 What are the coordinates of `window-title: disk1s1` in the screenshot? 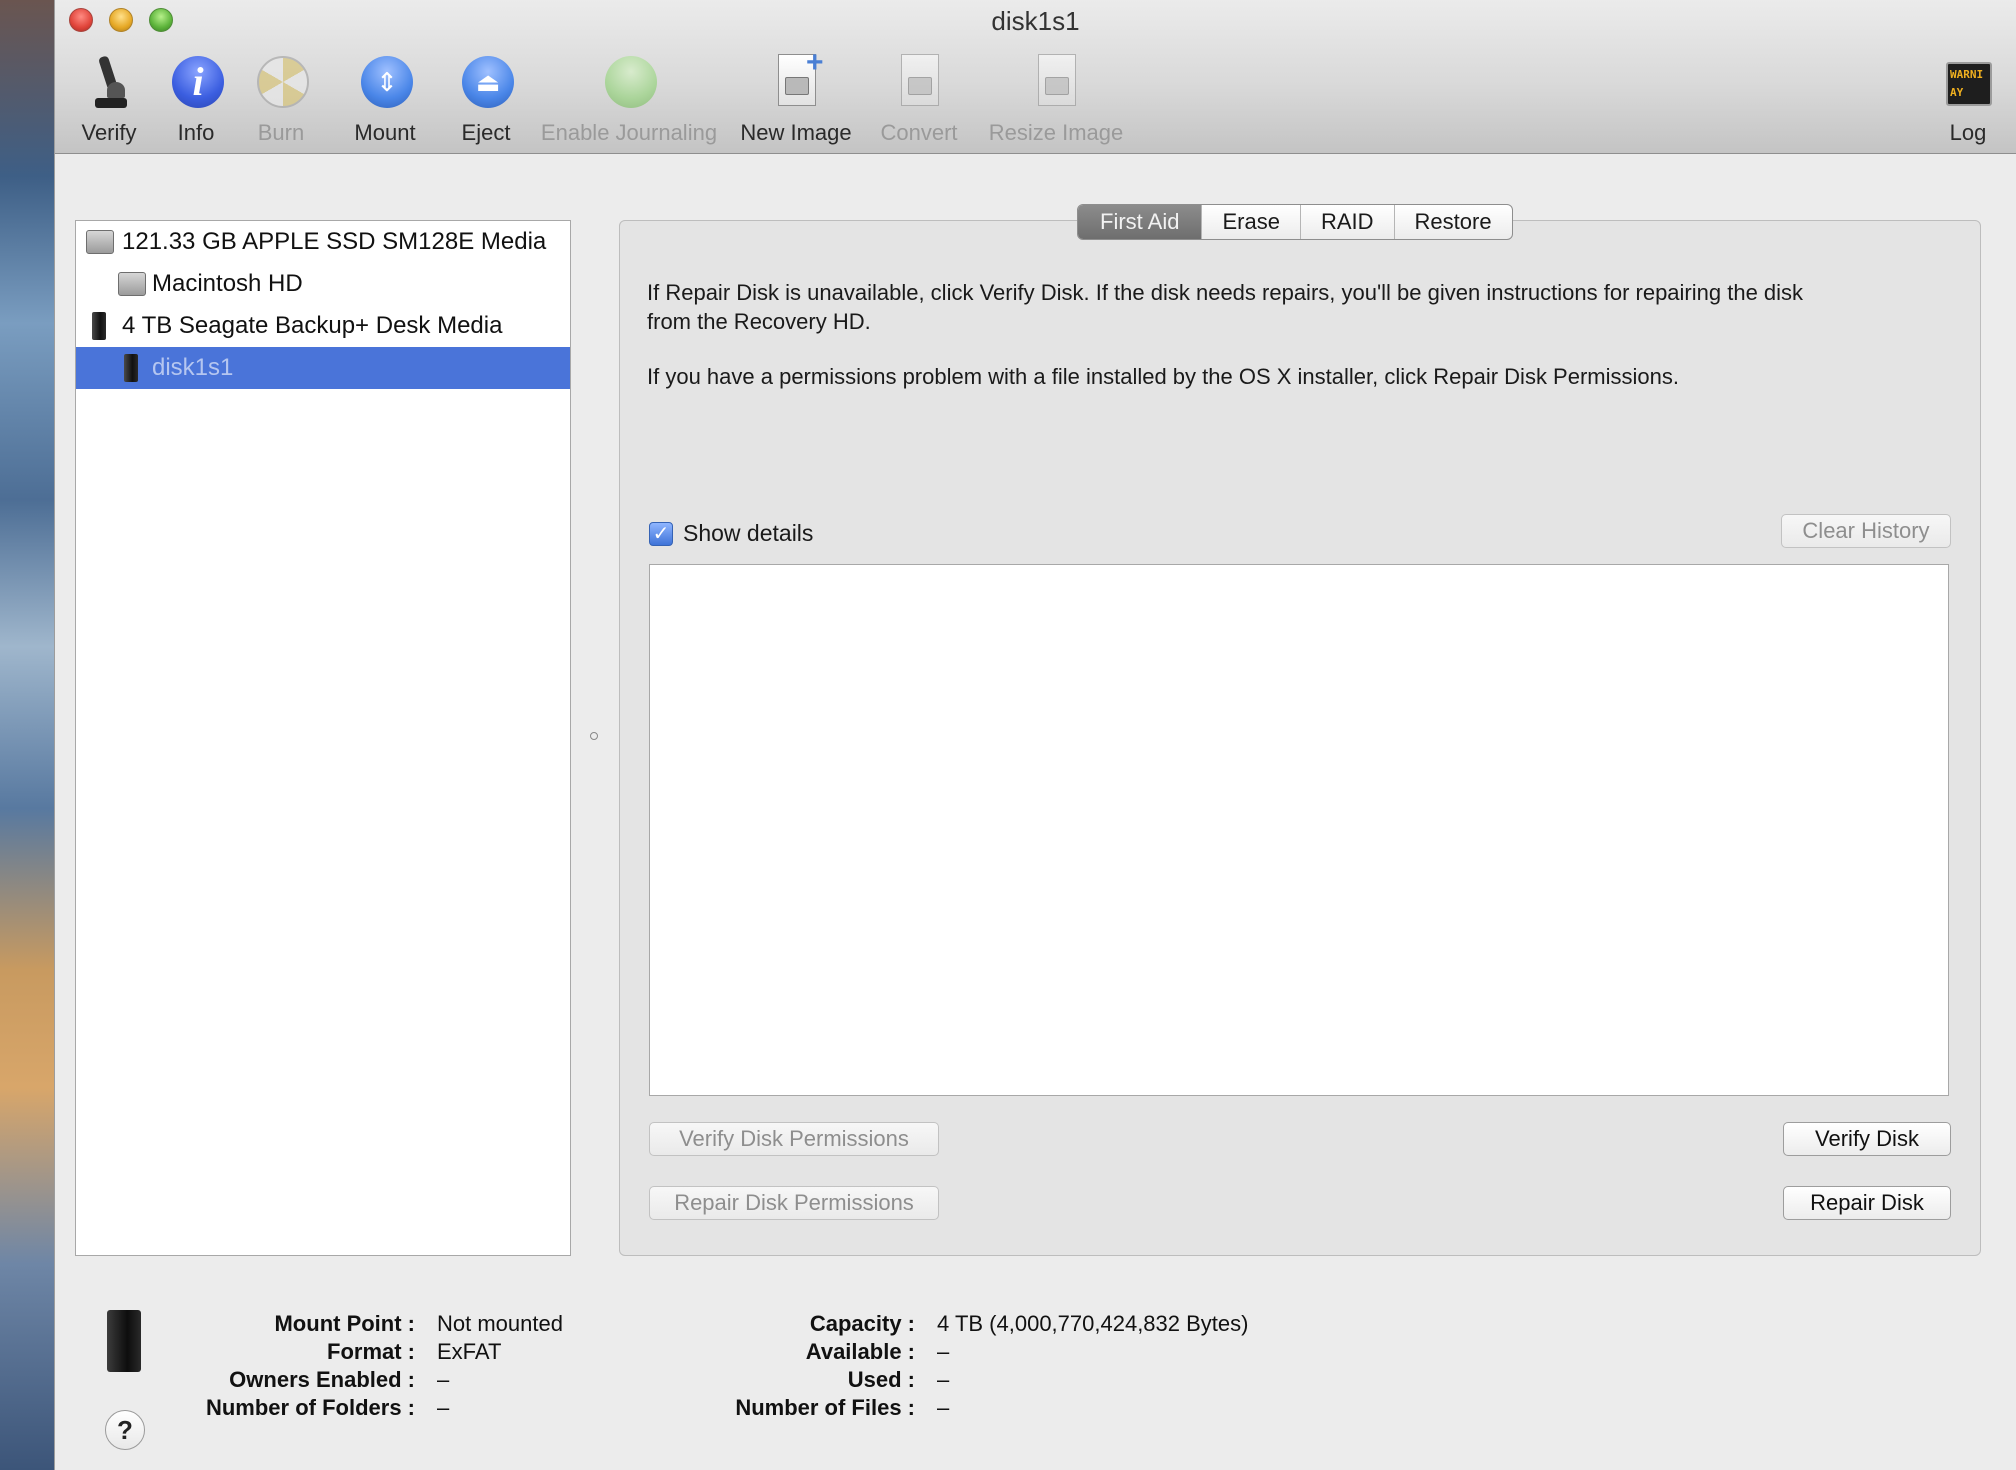 It's located at (1035, 21).